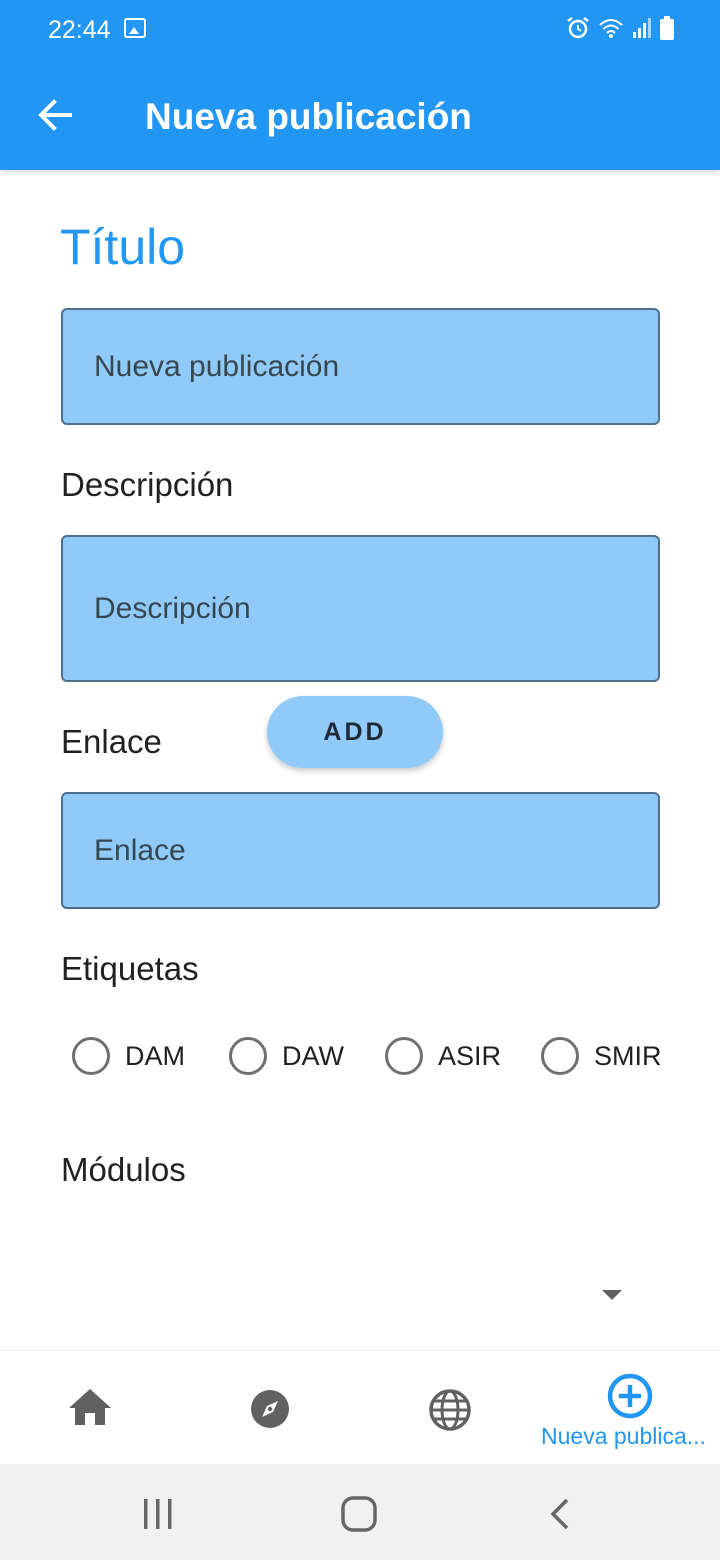 This screenshot has width=720, height=1560. I want to click on add-button: ADD, so click(355, 732).